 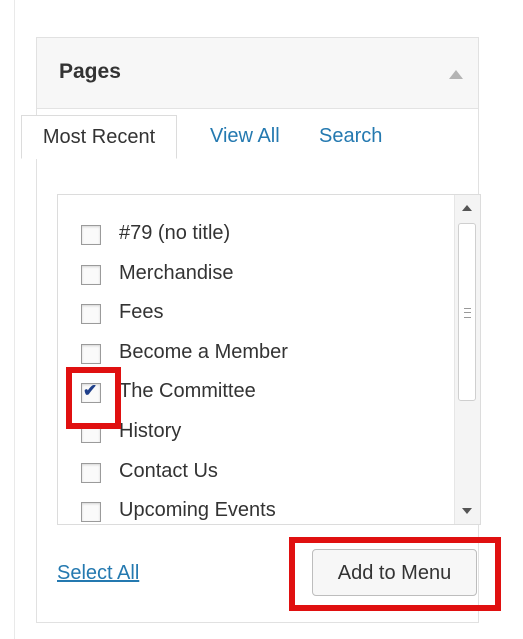 I want to click on page-label: Upcoming Events, so click(x=197, y=510).